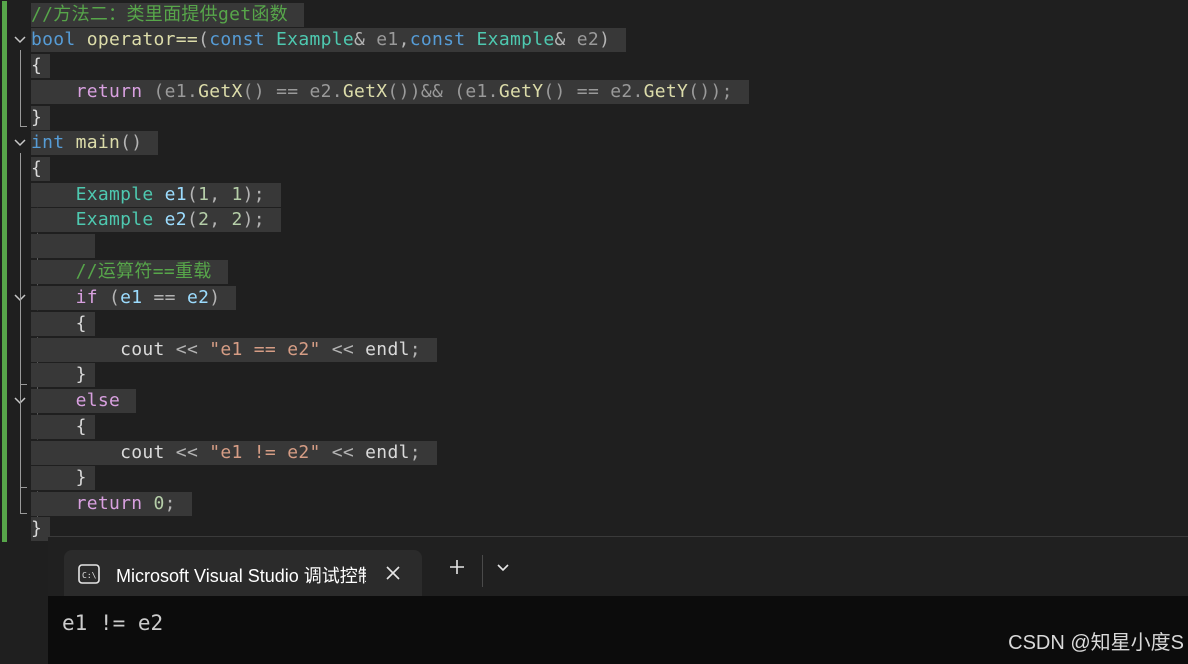 The width and height of the screenshot is (1188, 664). What do you see at coordinates (443, 91) in the screenshot?
I see `expression: ())&& (e1.` at bounding box center [443, 91].